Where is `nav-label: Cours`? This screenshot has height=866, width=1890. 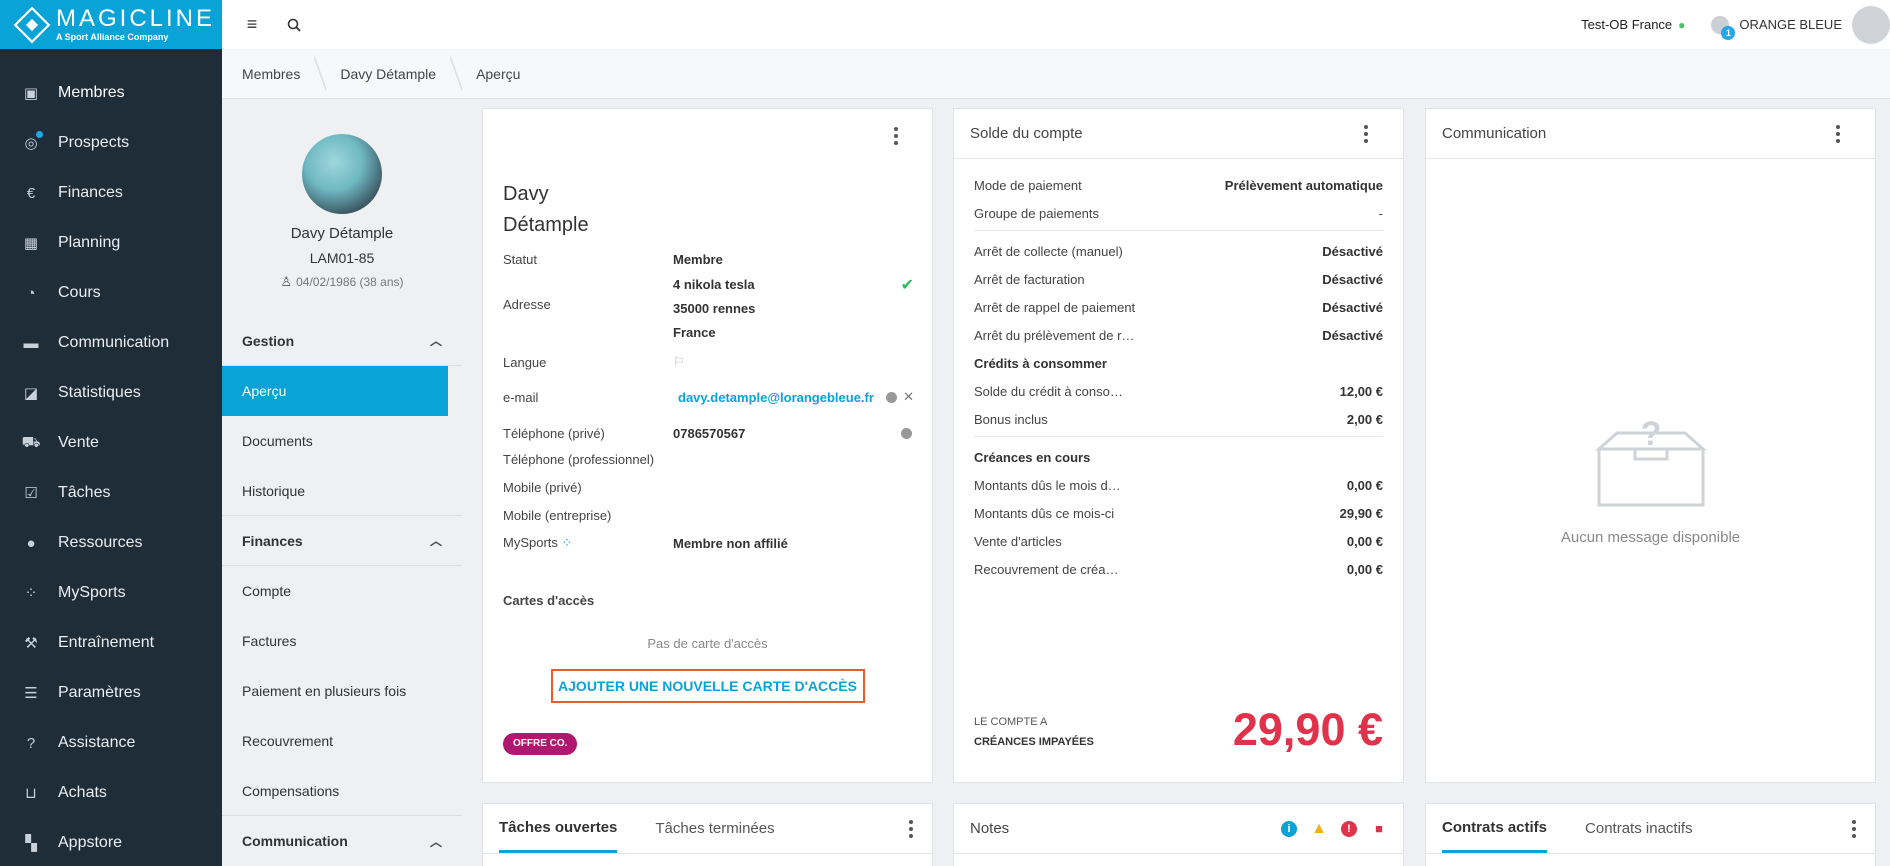
nav-label: Cours is located at coordinates (79, 292).